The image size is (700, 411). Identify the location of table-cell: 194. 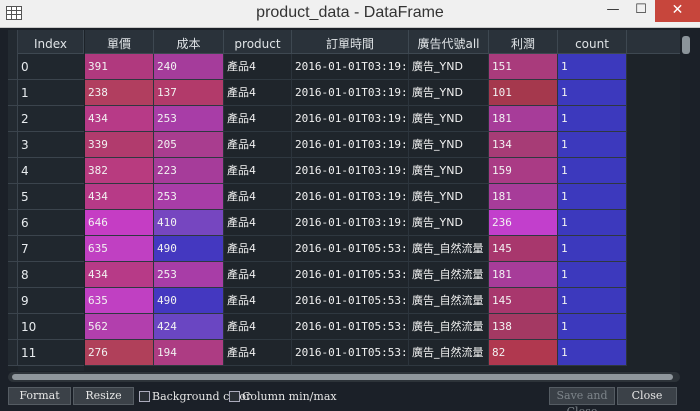
(189, 353).